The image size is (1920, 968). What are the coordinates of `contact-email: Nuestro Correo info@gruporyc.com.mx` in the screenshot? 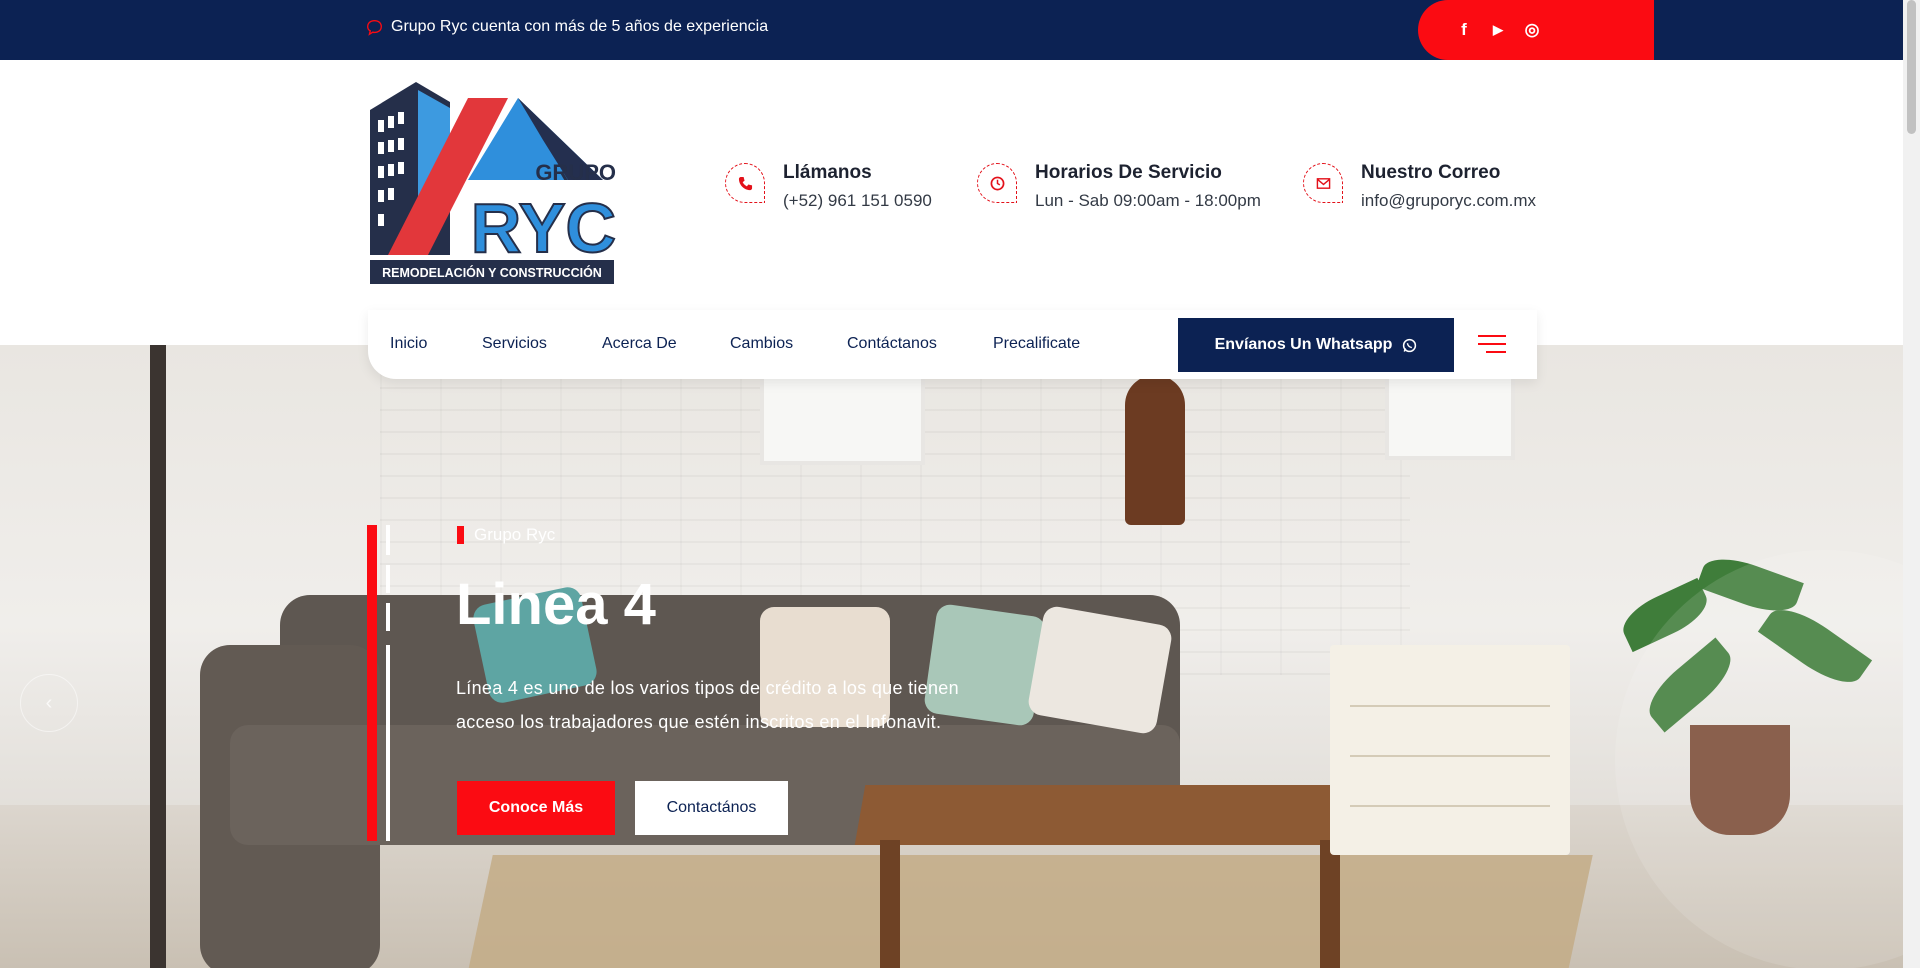 It's located at (1419, 187).